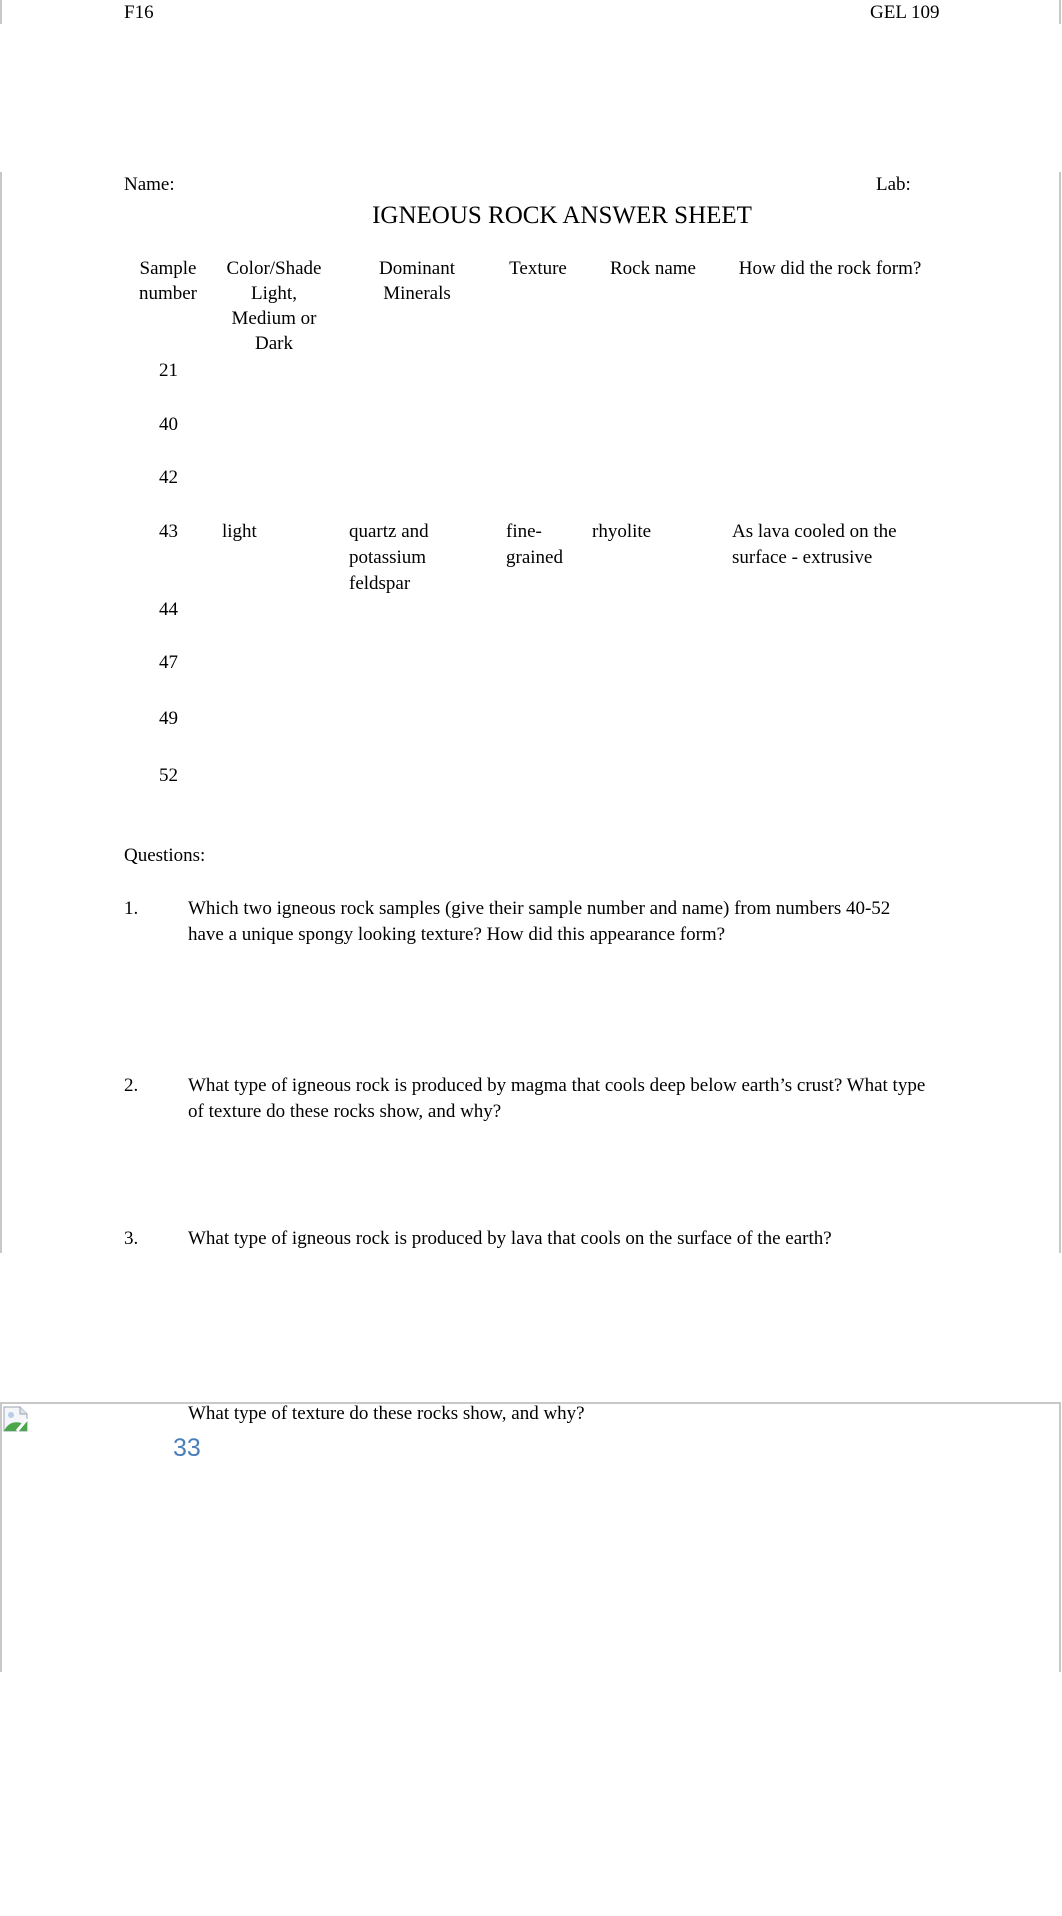 This screenshot has width=1062, height=1916. What do you see at coordinates (131, 1085) in the screenshot?
I see `question-number: 2.` at bounding box center [131, 1085].